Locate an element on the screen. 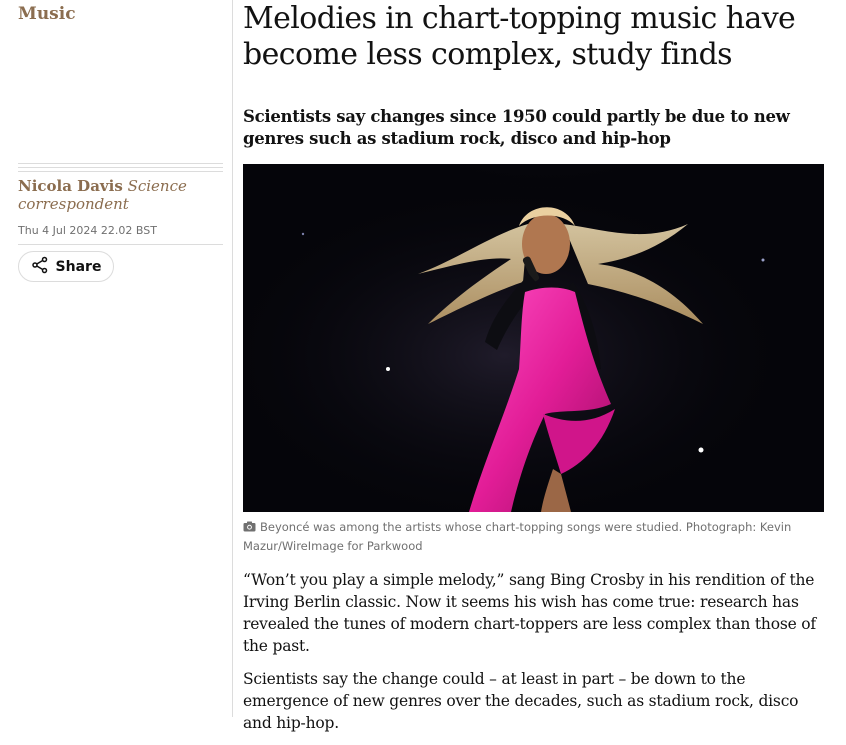 Image resolution: width=846 pixels, height=745 pixels. meta-divider is located at coordinates (120, 169).